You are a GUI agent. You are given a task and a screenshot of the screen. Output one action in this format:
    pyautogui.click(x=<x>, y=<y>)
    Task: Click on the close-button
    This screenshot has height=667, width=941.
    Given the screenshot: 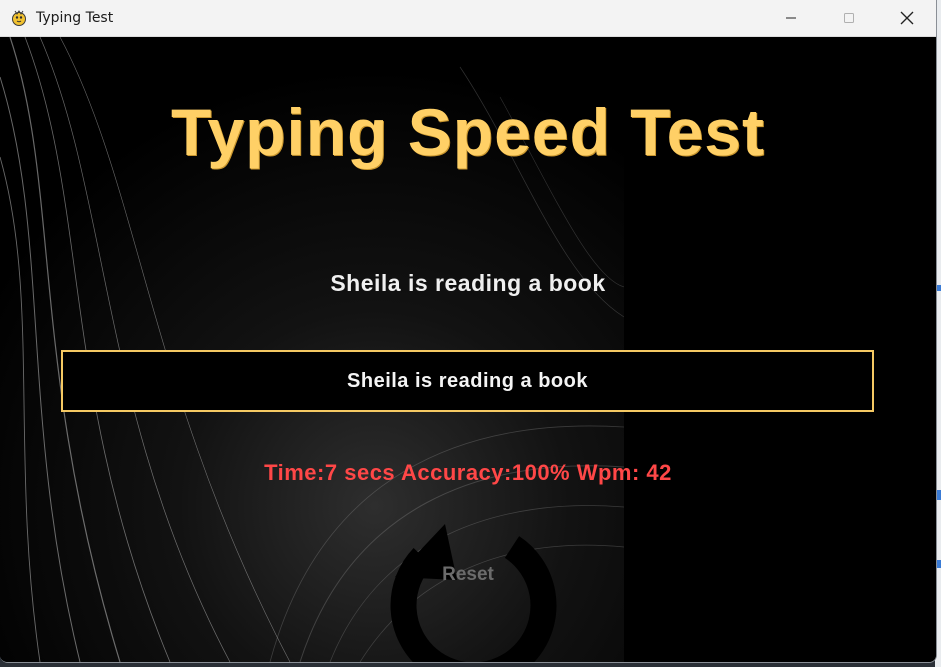 What is the action you would take?
    pyautogui.click(x=907, y=18)
    